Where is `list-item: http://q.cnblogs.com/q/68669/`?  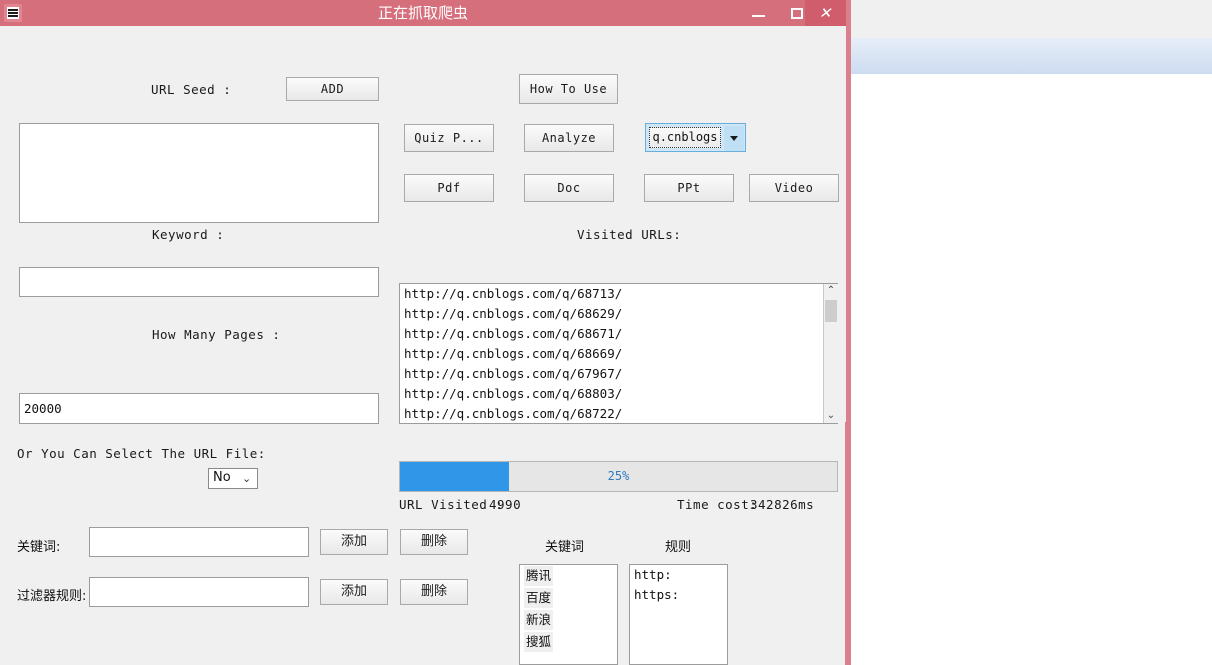
list-item: http://q.cnblogs.com/q/68669/ is located at coordinates (618, 354).